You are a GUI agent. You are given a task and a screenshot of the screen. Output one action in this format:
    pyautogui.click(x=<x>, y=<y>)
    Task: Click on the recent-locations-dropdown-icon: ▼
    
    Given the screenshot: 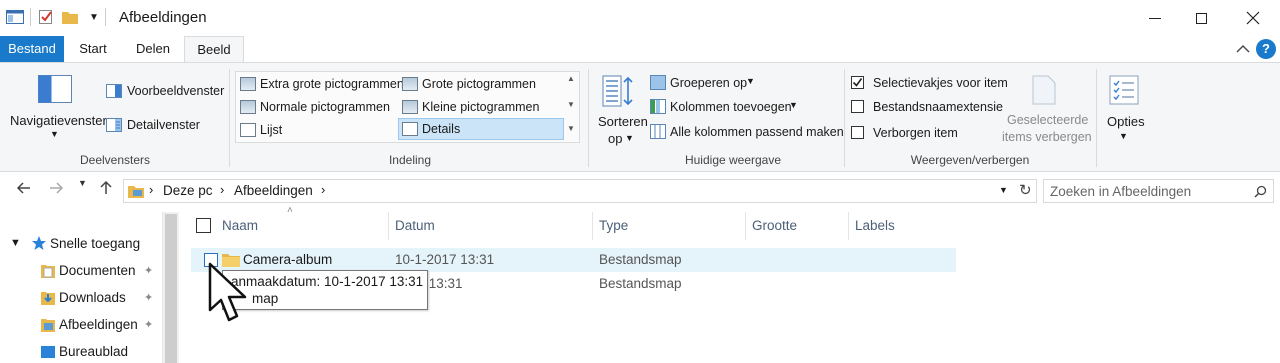 What is the action you would take?
    pyautogui.click(x=82, y=183)
    